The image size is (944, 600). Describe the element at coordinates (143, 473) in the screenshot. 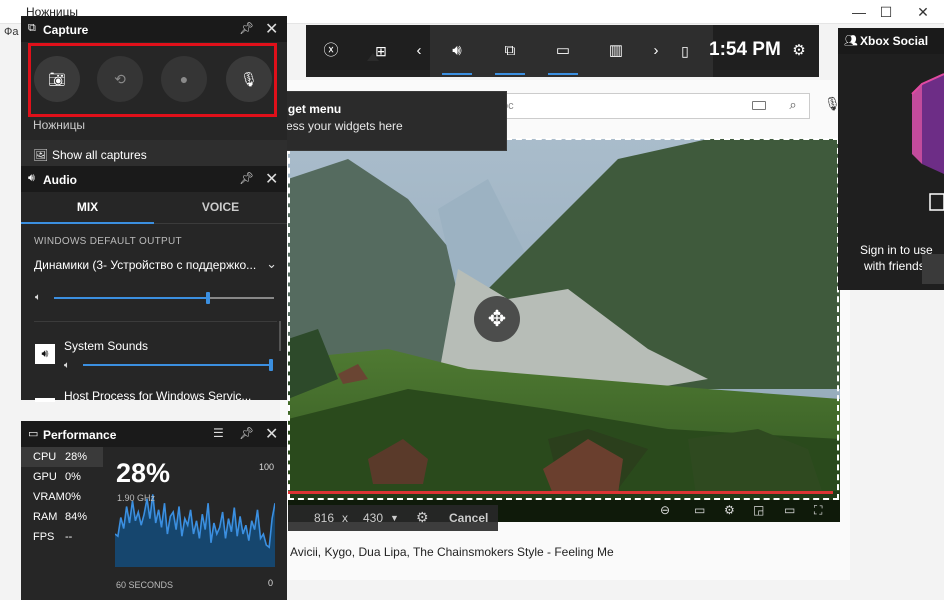

I see `cpu-big-value: 28%` at that location.